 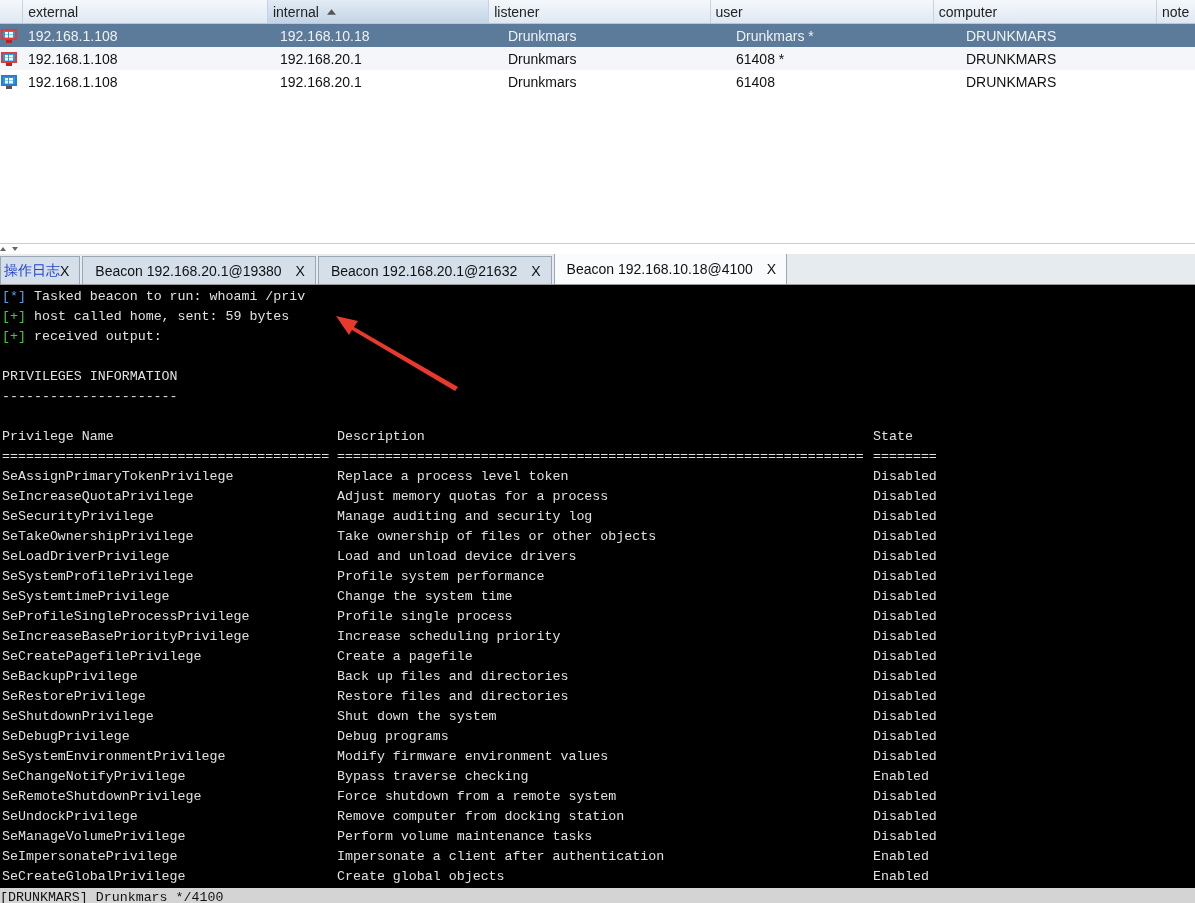 I want to click on privilege-cell-text: Take ownership of files or other objects, so click(x=497, y=537).